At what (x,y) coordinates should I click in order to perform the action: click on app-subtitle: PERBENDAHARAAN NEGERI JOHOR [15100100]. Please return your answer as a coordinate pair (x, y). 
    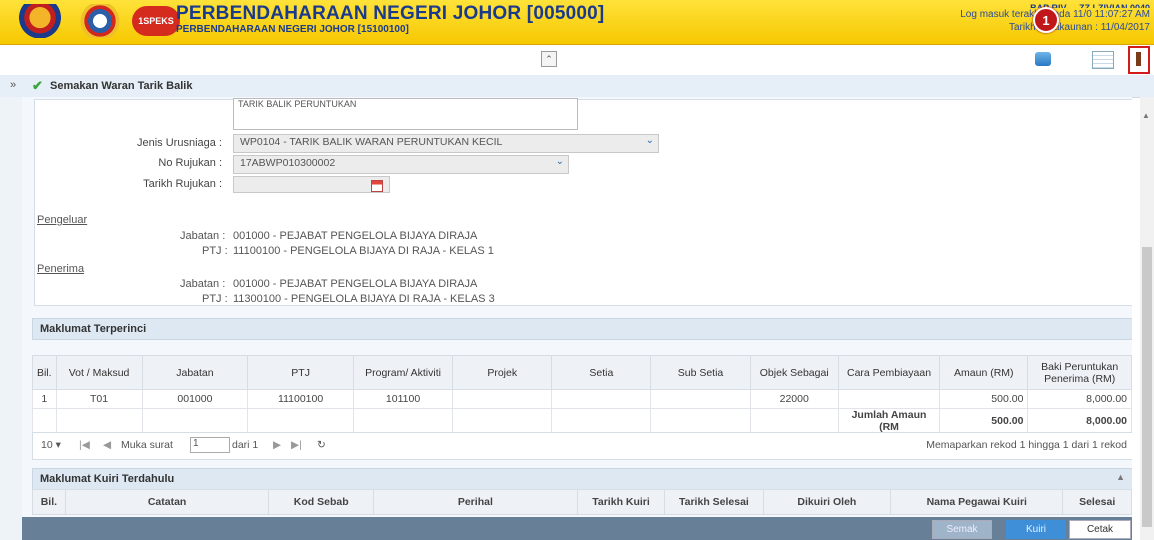
    Looking at the image, I should click on (292, 29).